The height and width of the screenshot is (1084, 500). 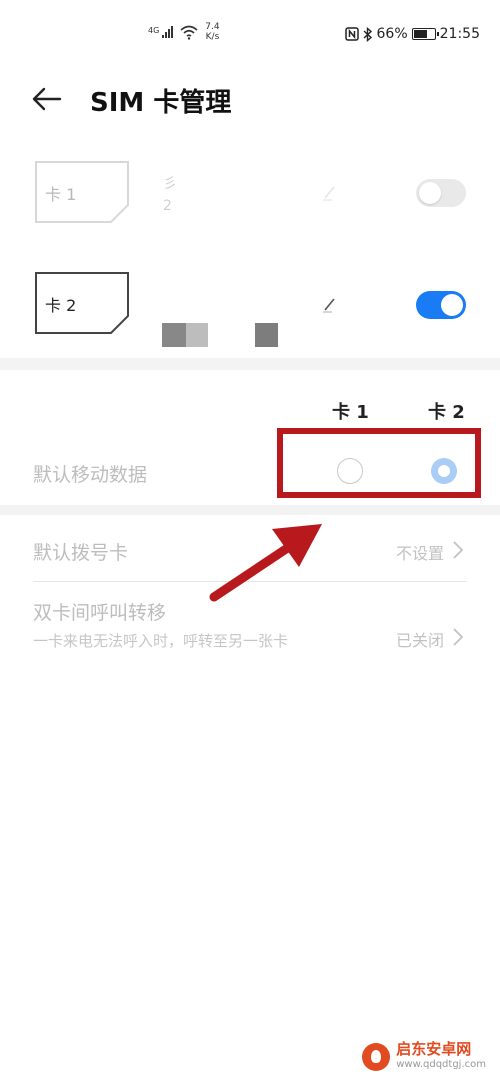 What do you see at coordinates (212, 27) in the screenshot?
I see `net-speed-value: 7.4` at bounding box center [212, 27].